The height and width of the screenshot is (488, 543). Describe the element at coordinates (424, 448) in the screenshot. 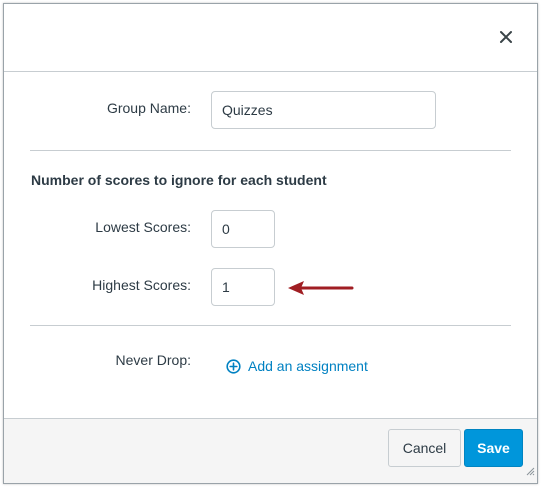

I see `cancel-button: Cancel` at that location.